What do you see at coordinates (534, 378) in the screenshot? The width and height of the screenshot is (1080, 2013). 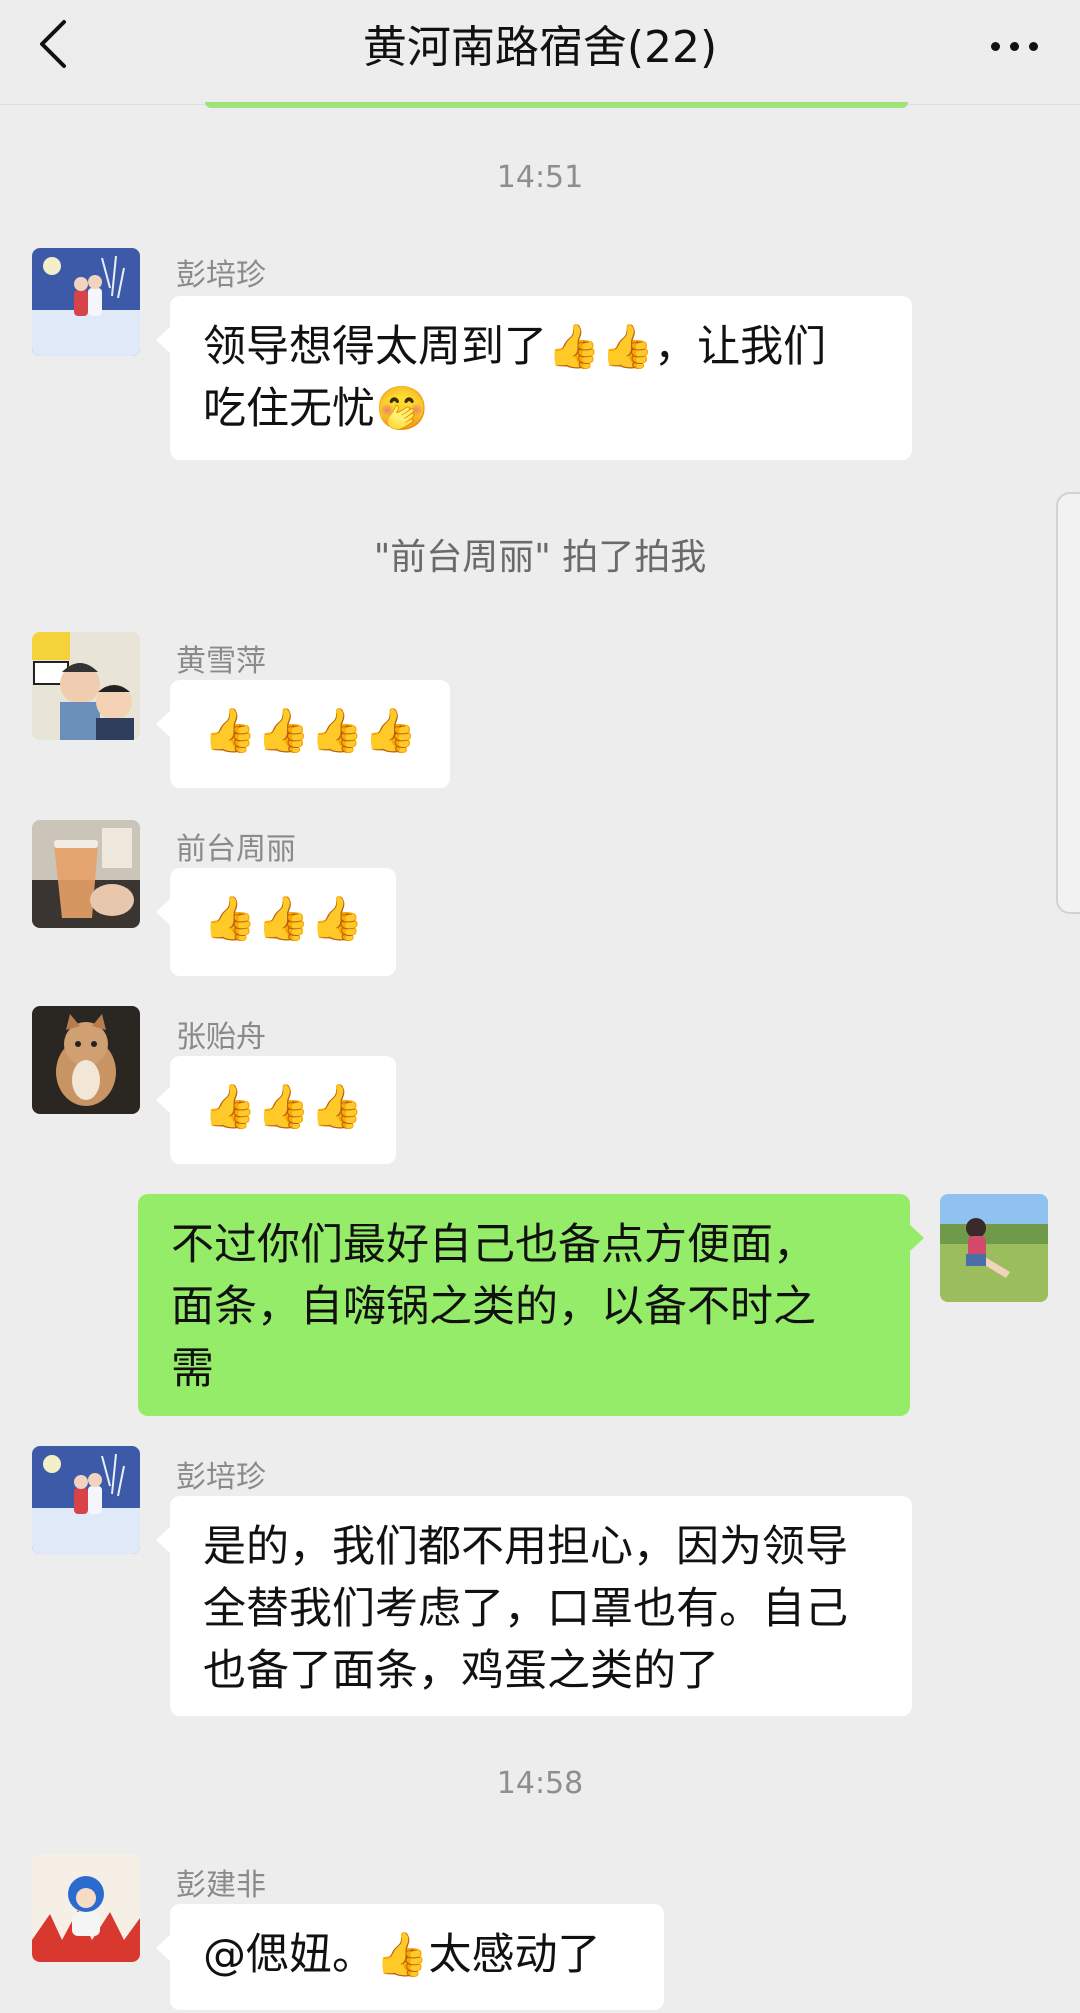 I see `message-bubble: 领导想得太周到了👍👍，让我们 吃住无忧🤭` at bounding box center [534, 378].